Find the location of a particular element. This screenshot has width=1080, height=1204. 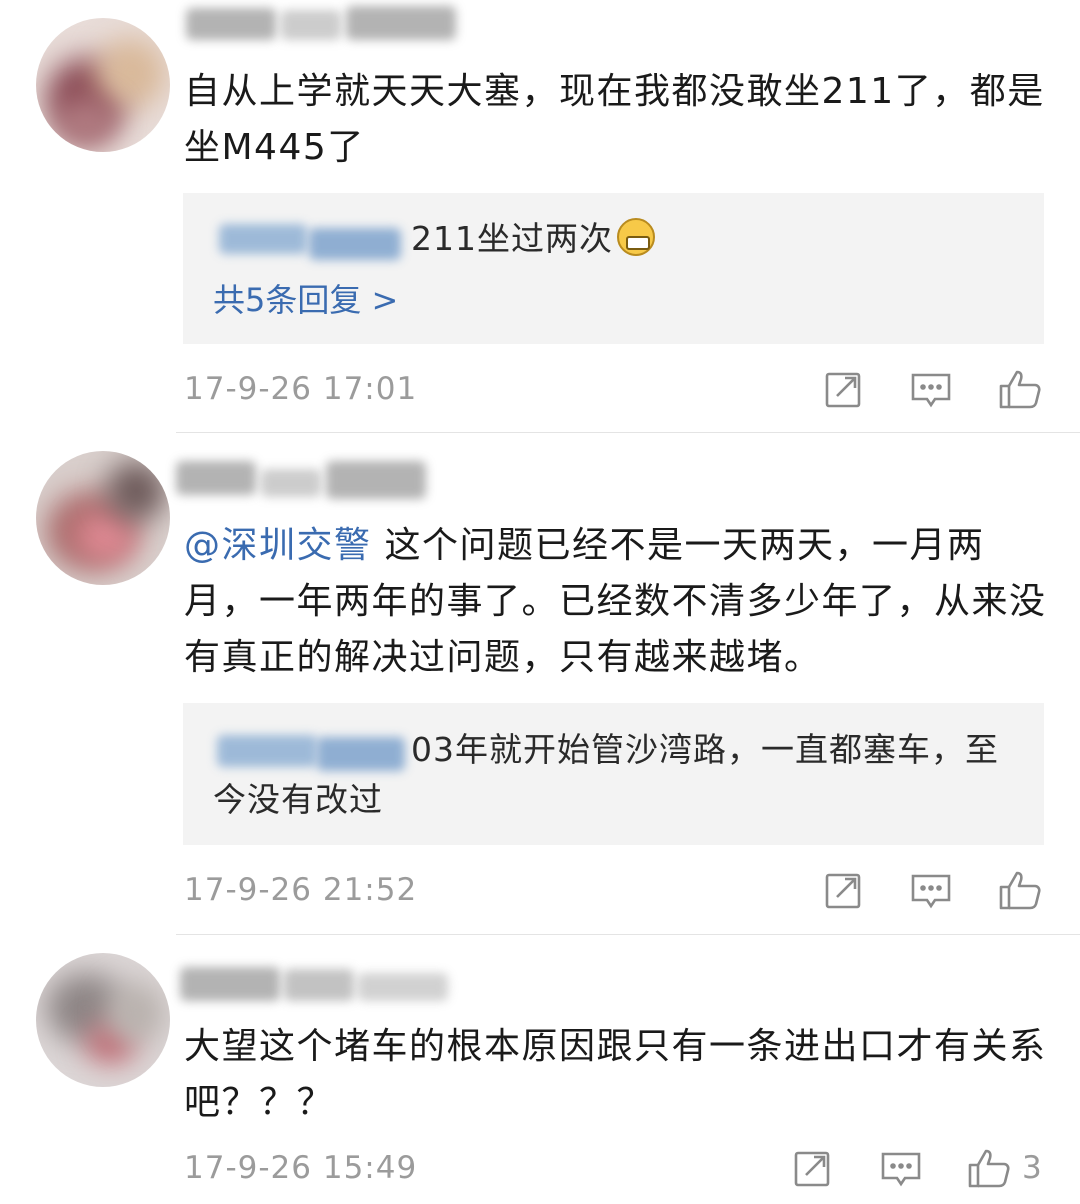

mention-link: @深圳交警 is located at coordinates (278, 545).